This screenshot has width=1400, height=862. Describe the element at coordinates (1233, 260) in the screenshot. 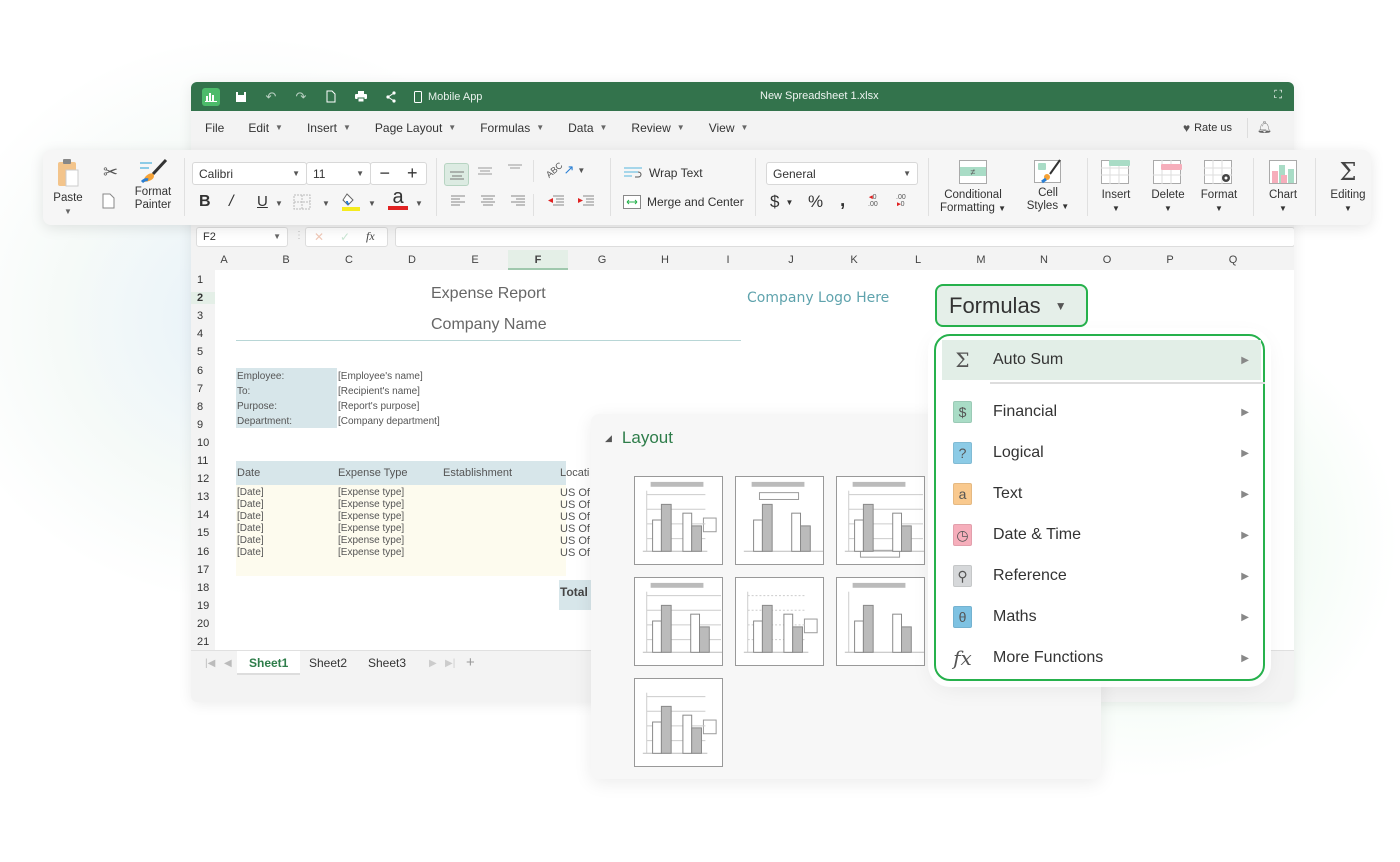

I see `column-header-q: Q` at that location.